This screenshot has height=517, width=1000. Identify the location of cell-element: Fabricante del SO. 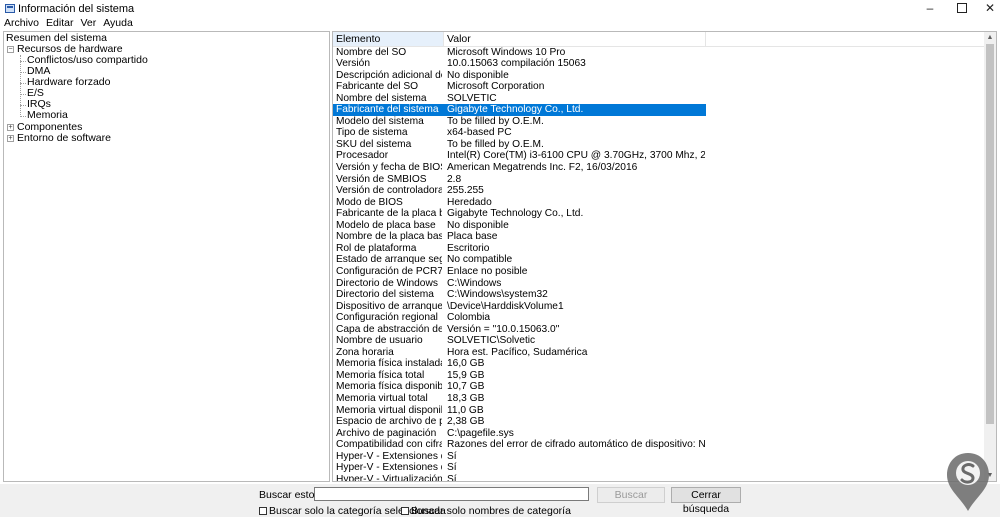
(377, 87).